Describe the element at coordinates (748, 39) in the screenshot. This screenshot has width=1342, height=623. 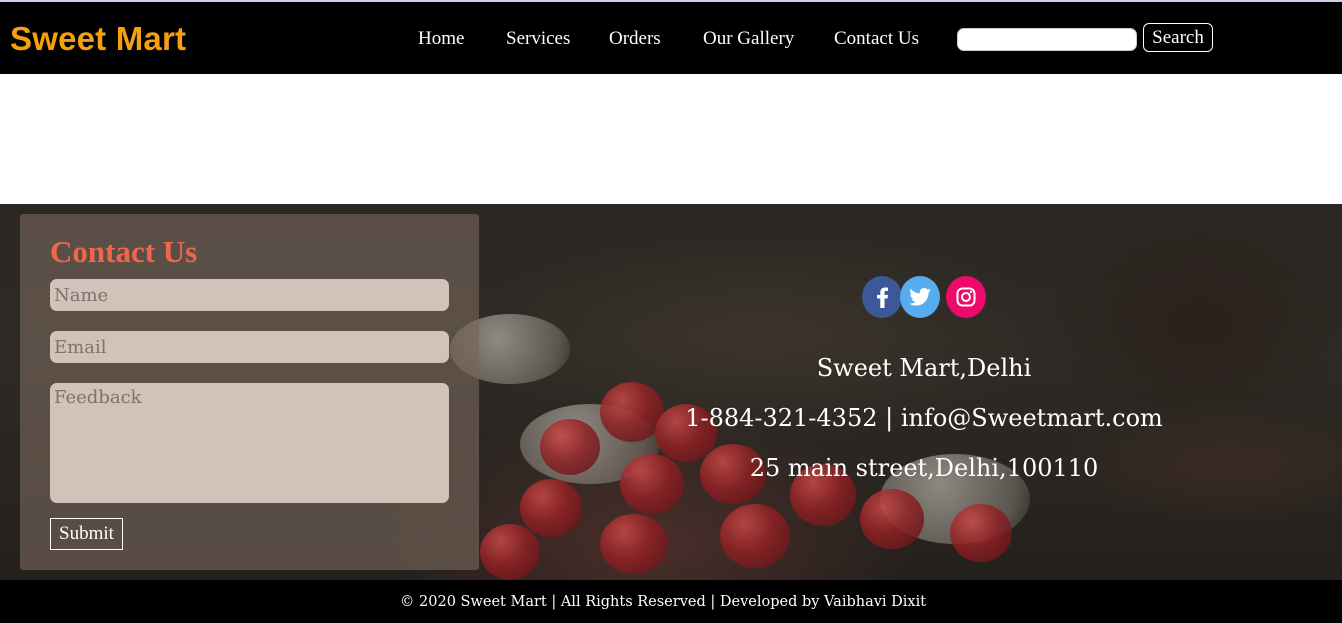
I see `nav-our-gallery: Our Gallery` at that location.